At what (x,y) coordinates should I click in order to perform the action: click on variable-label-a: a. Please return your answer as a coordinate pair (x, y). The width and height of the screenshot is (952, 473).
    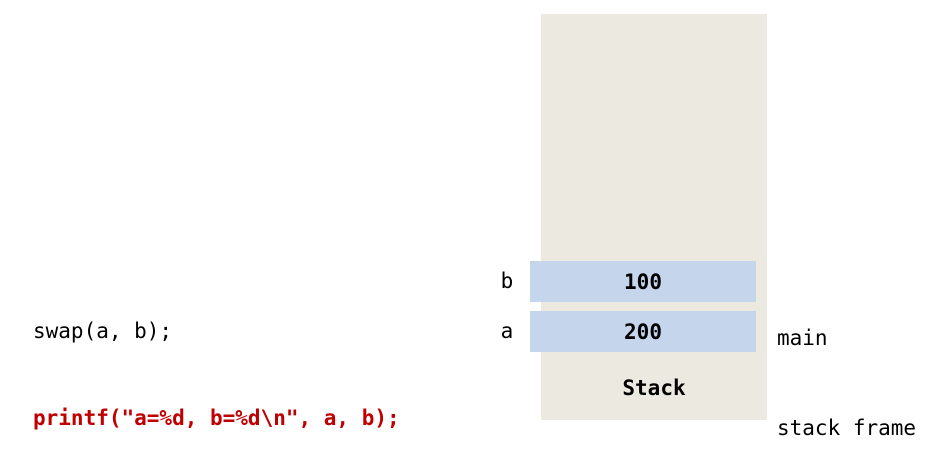
    Looking at the image, I should click on (507, 331).